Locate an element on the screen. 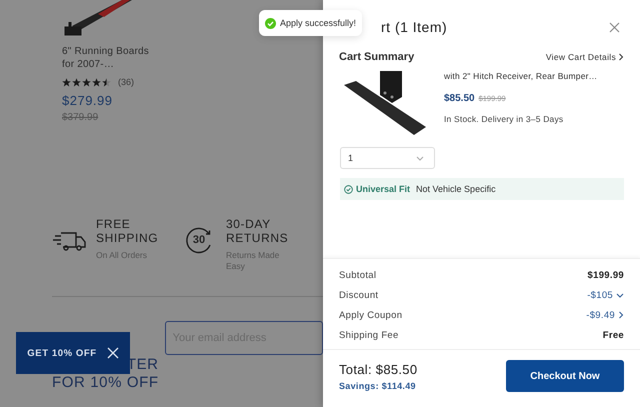 Image resolution: width=640 pixels, height=407 pixels. newsletter-heading: FOR 10% OFF is located at coordinates (105, 383).